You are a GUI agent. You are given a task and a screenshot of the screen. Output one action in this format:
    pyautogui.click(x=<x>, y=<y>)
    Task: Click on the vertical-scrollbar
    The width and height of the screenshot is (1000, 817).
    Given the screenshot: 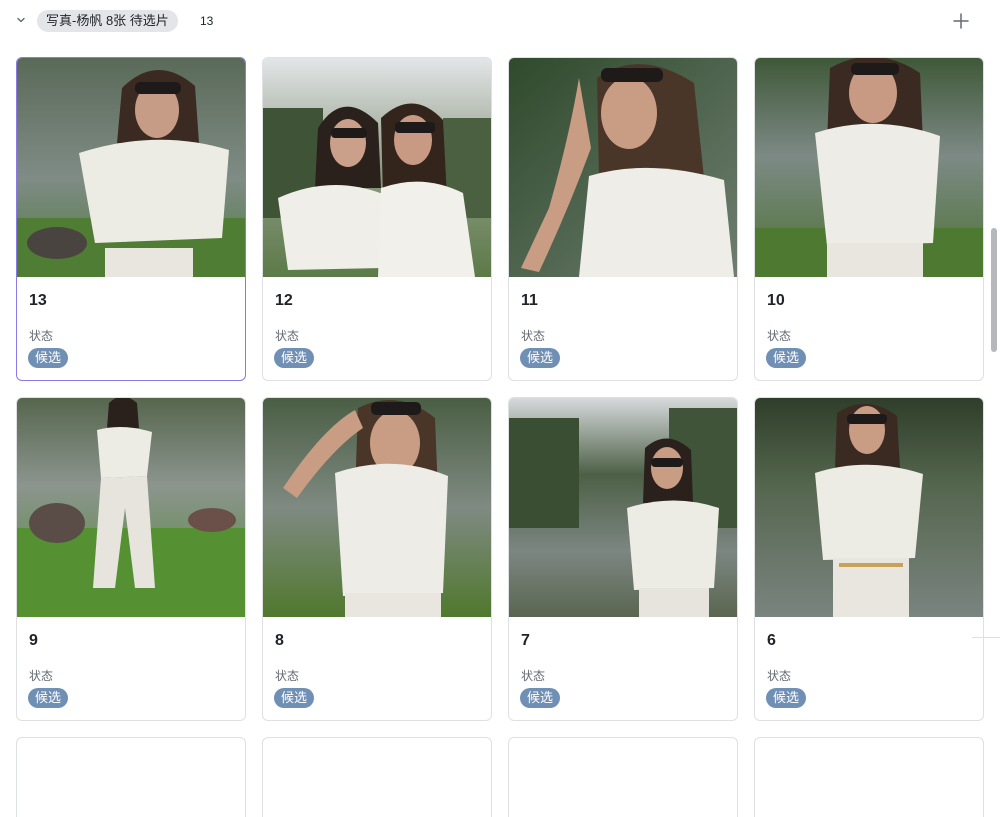 What is the action you would take?
    pyautogui.click(x=994, y=290)
    